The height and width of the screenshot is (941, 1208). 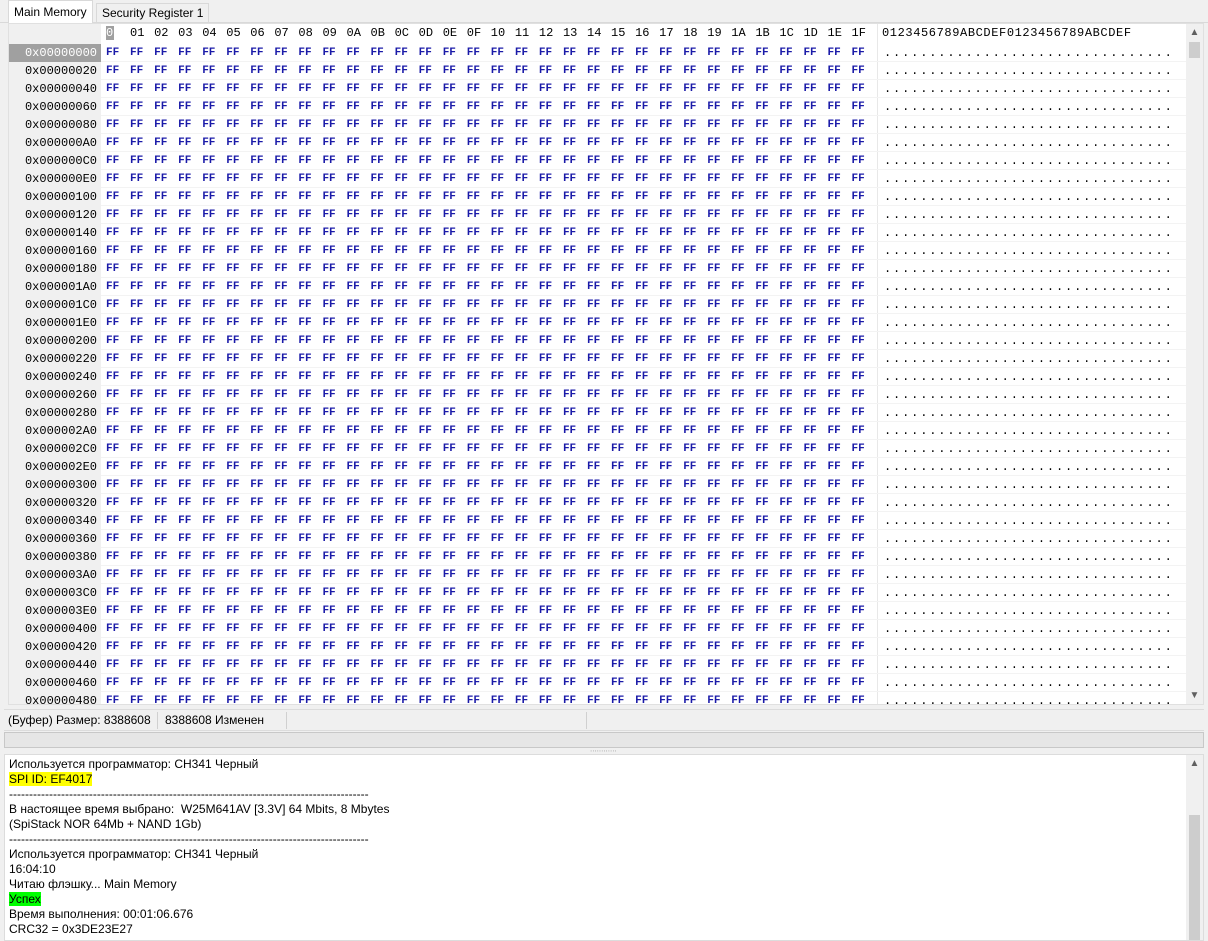 I want to click on scroll-thumb, so click(x=1194, y=50).